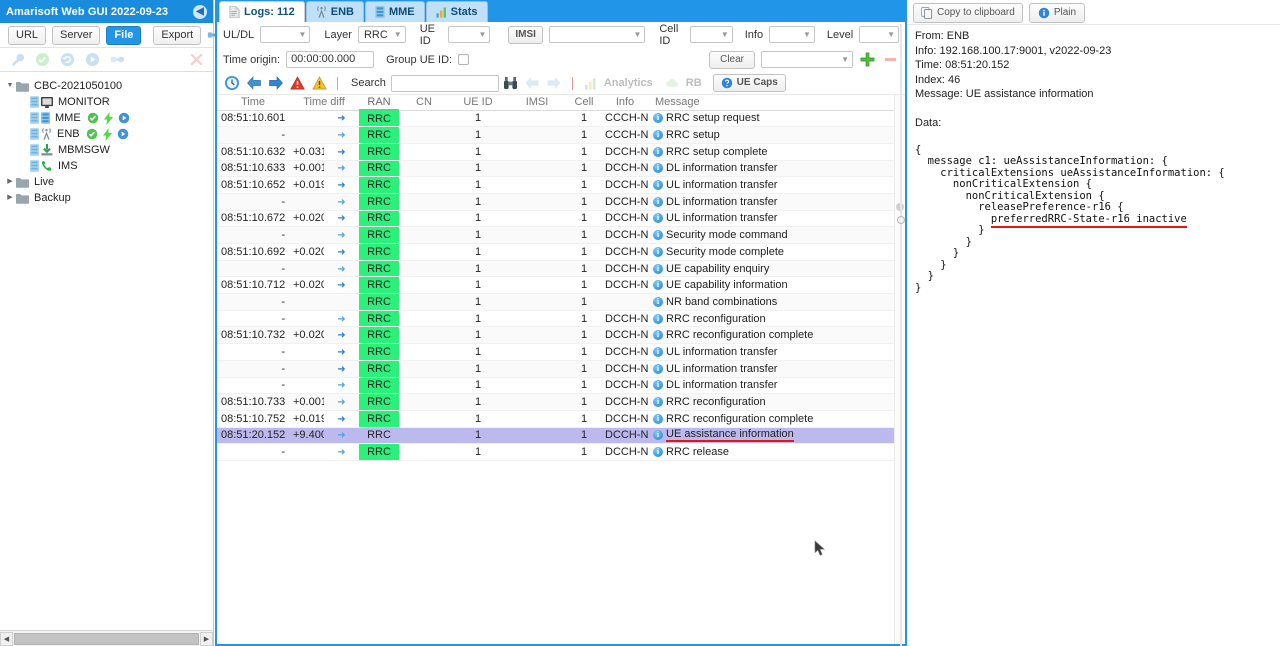 The height and width of the screenshot is (646, 1280). What do you see at coordinates (556, 135) in the screenshot?
I see `table-row: -➜RRC11CCCH-NRiRRC setup` at bounding box center [556, 135].